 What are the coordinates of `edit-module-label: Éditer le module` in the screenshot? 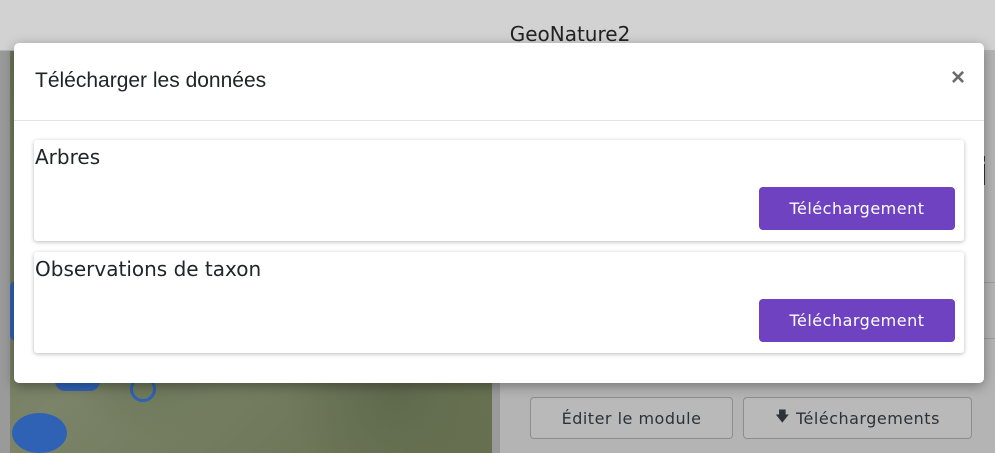 It's located at (631, 418).